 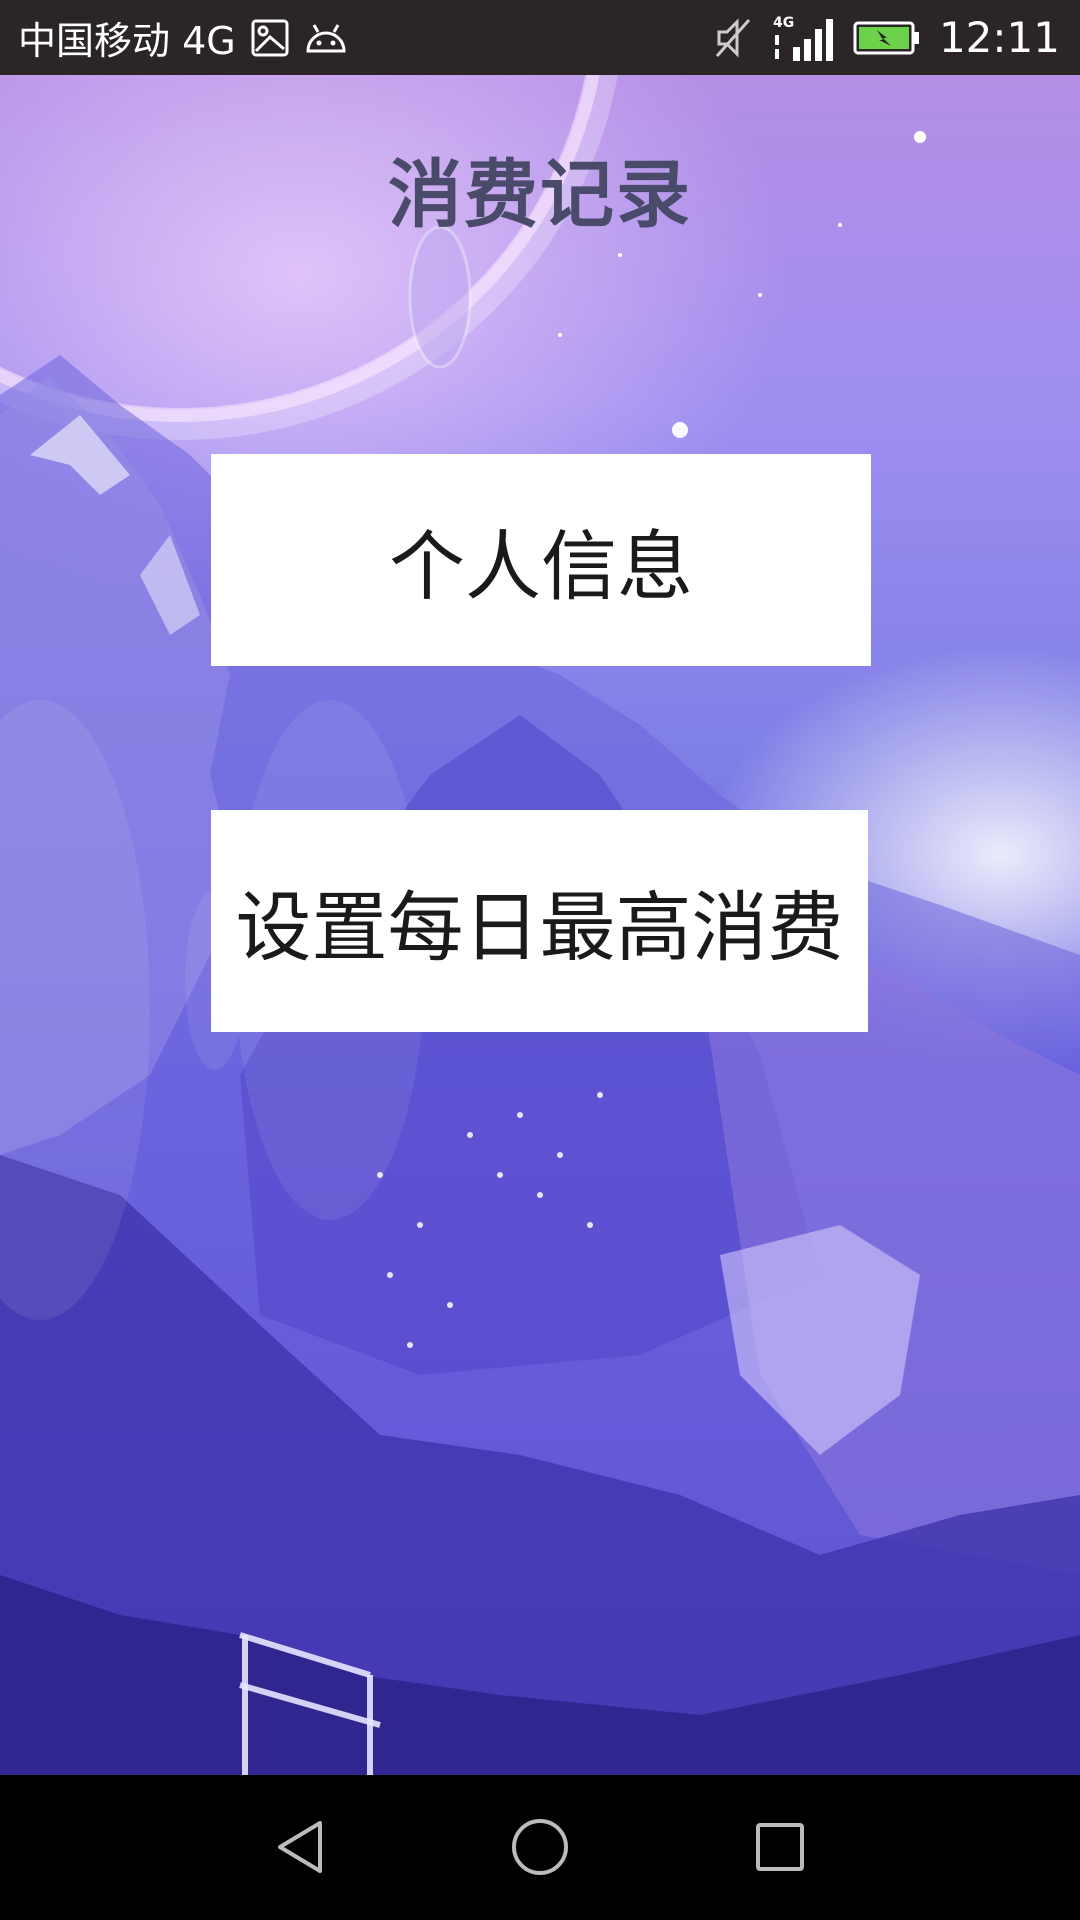 I want to click on home-icon, so click(x=540, y=1847).